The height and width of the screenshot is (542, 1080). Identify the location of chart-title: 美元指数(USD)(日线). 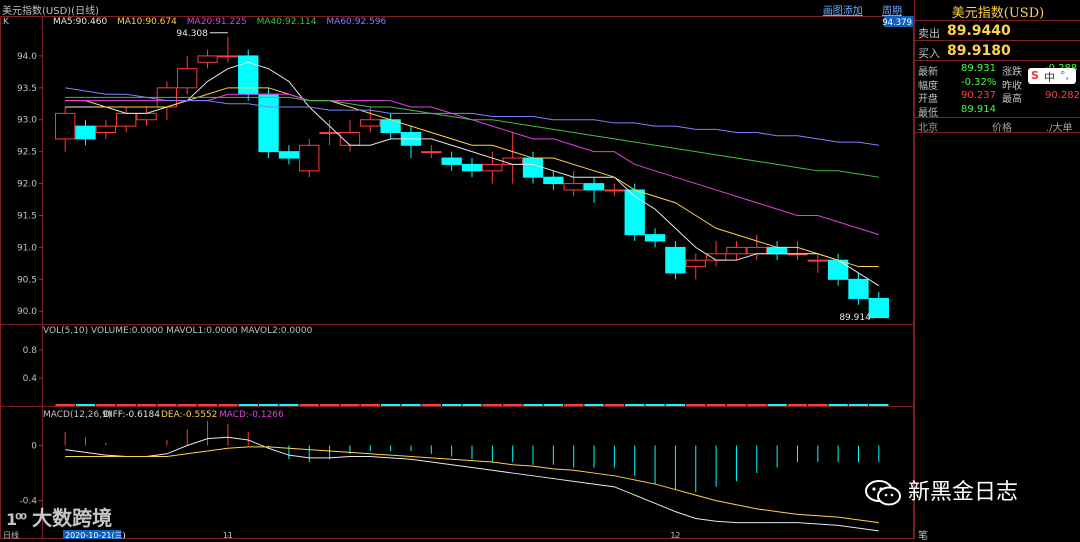
(50, 11).